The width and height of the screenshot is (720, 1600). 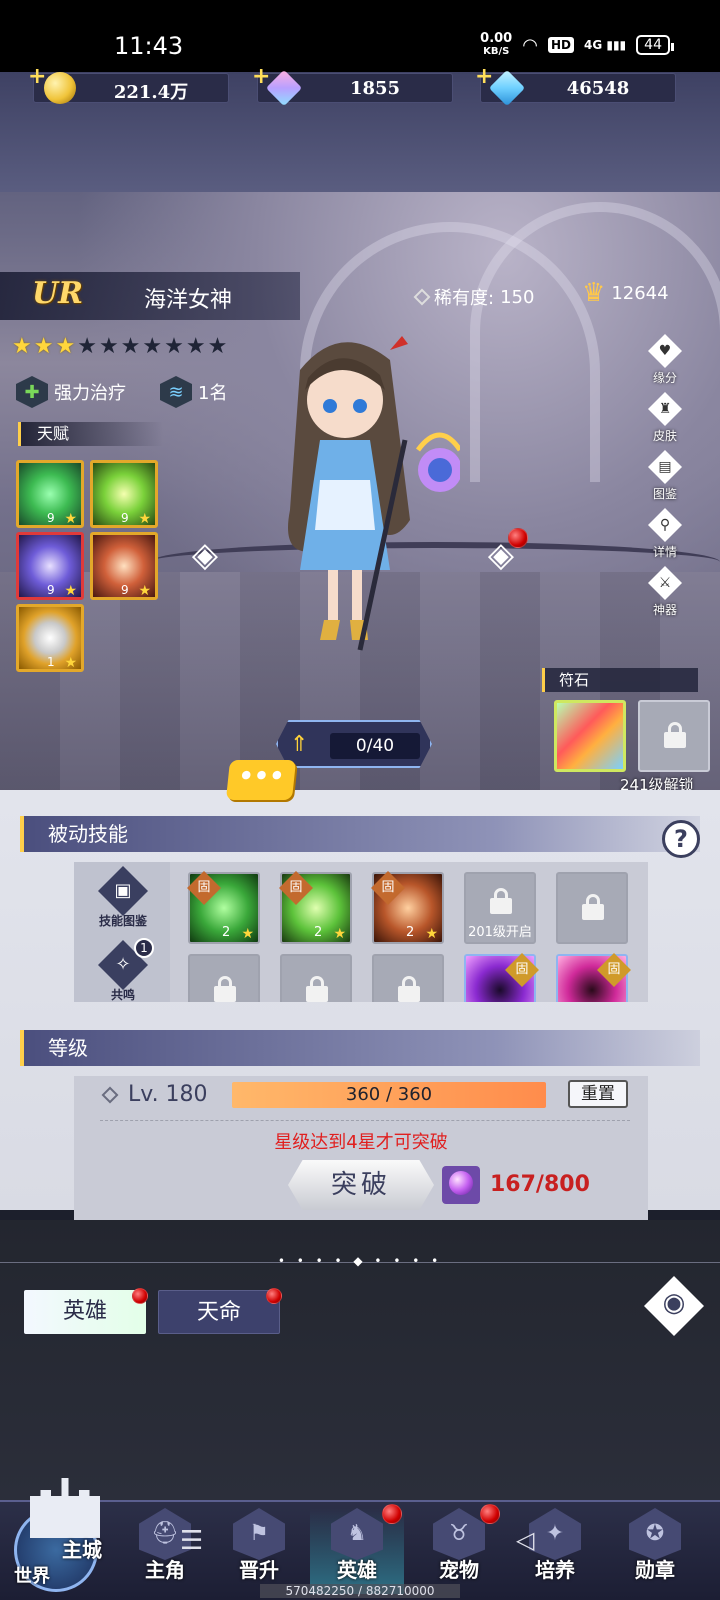 I want to click on help-button: ?, so click(x=681, y=839).